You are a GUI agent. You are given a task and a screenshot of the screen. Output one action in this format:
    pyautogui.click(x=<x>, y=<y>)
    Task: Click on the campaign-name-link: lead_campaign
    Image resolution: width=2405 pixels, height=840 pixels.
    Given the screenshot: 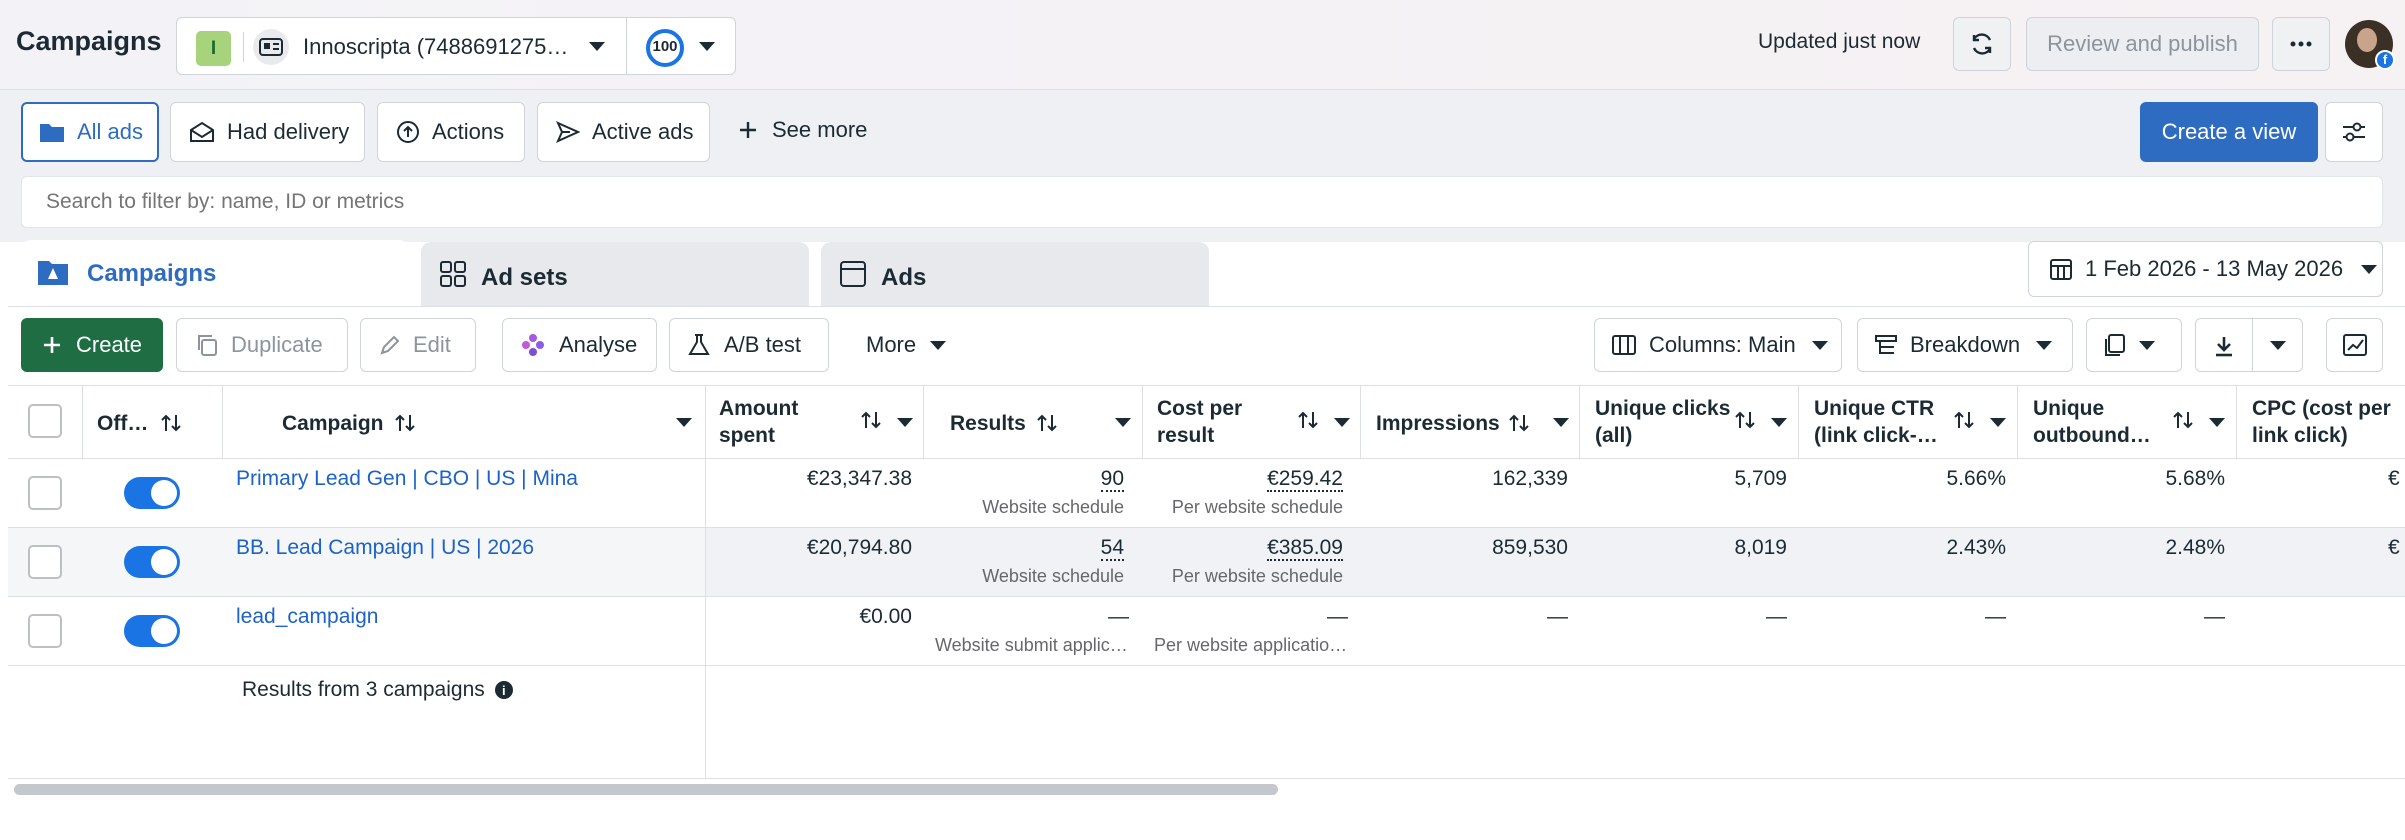 What is the action you would take?
    pyautogui.click(x=307, y=617)
    